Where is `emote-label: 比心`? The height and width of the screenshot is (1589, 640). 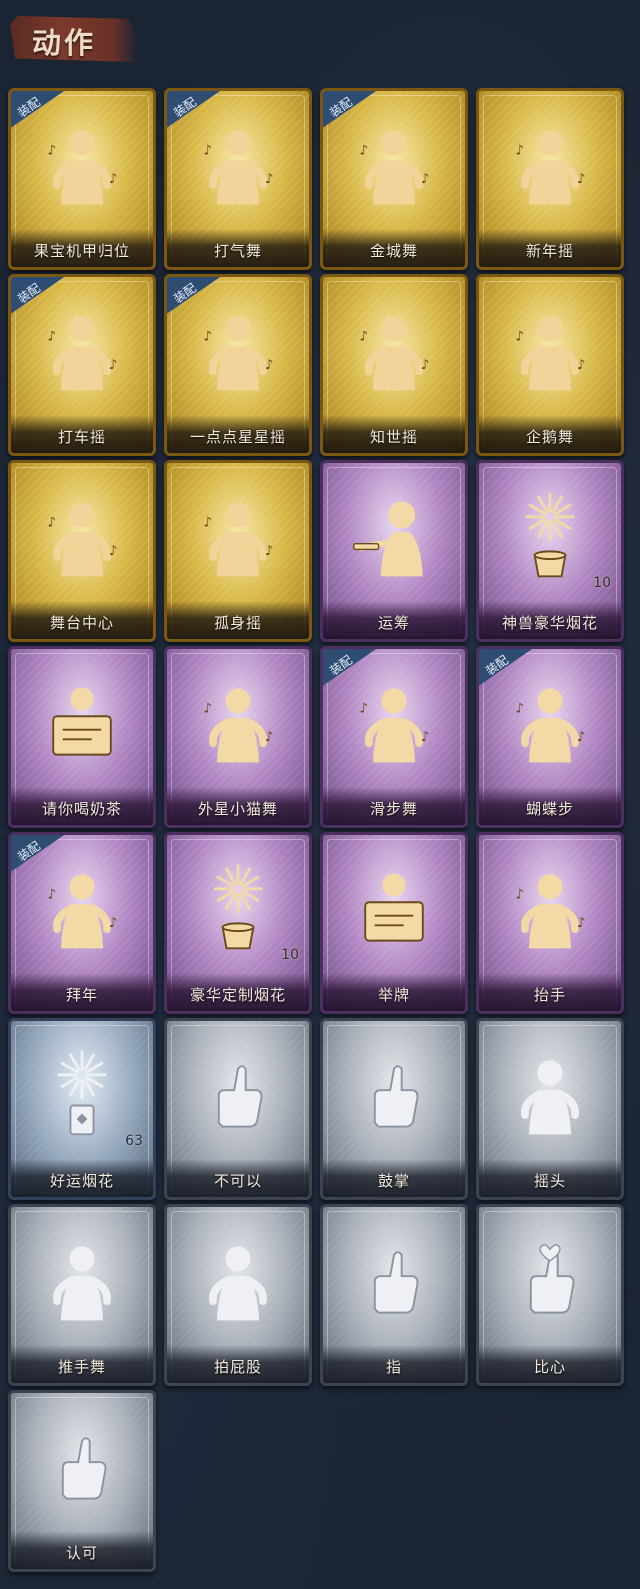 emote-label: 比心 is located at coordinates (550, 1364).